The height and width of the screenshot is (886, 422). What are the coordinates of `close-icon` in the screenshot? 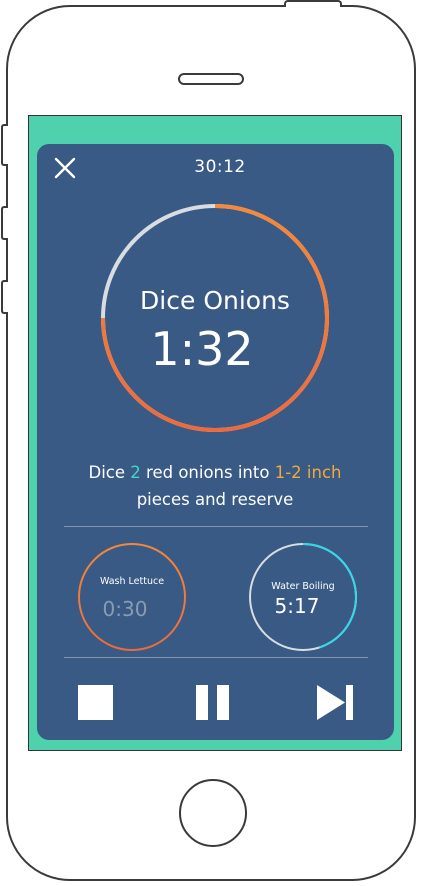 It's located at (65, 168).